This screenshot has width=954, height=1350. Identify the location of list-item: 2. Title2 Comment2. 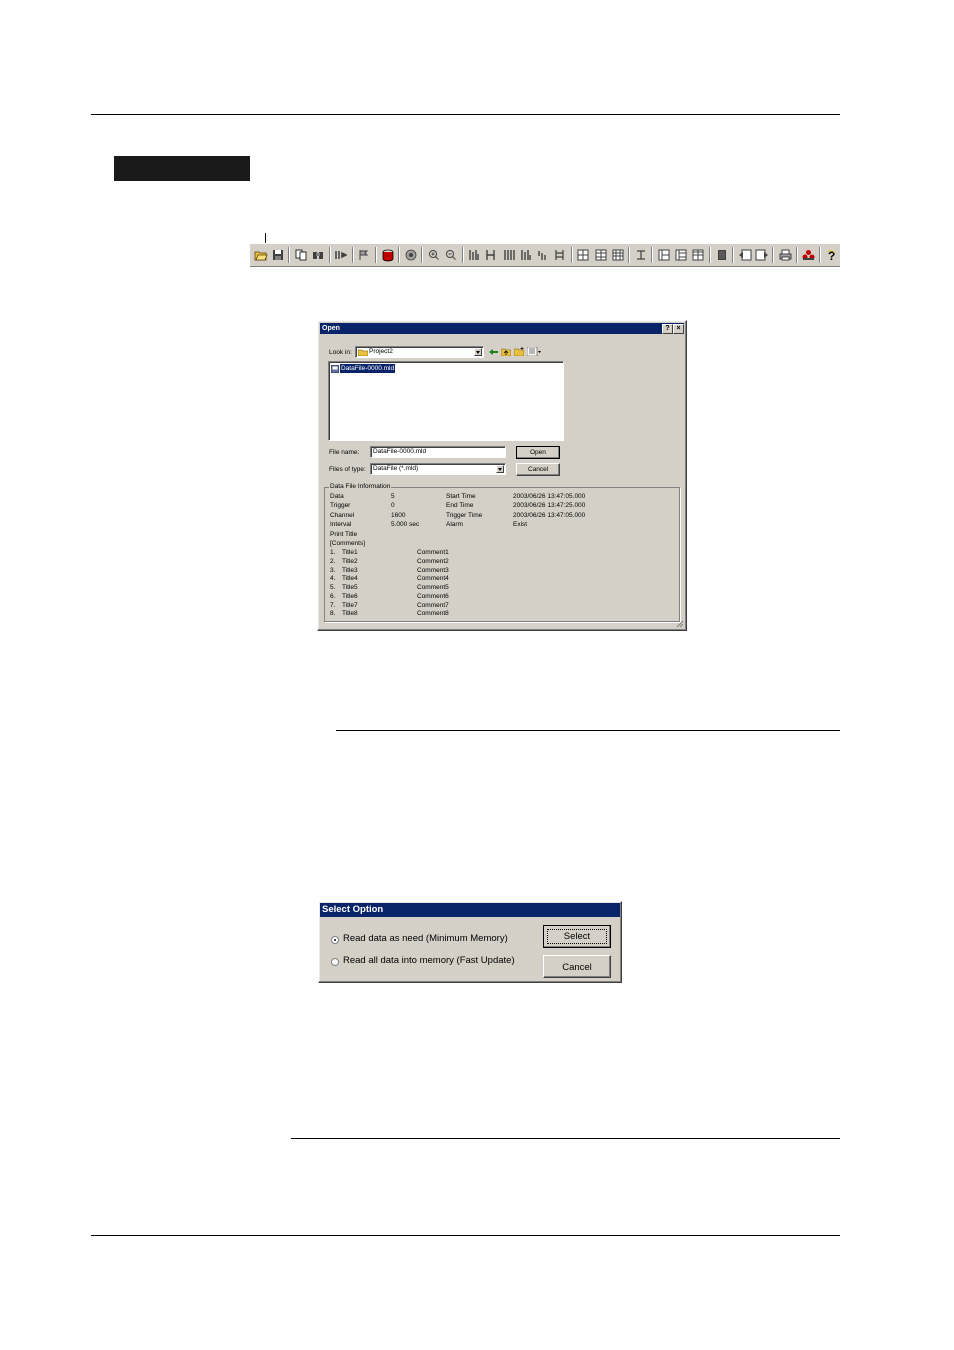
(430, 562).